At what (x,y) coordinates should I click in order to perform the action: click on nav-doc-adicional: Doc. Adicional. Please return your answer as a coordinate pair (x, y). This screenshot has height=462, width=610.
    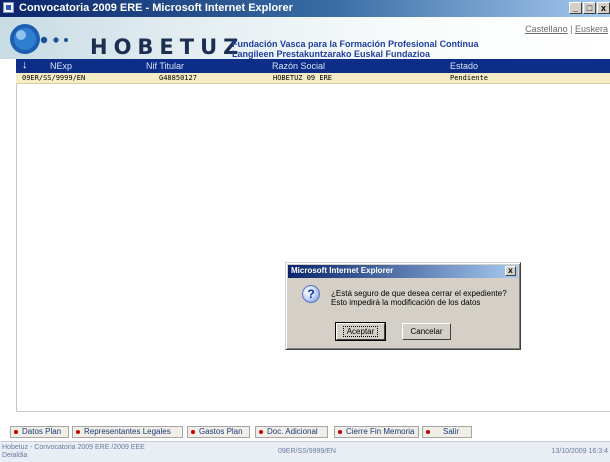
    Looking at the image, I should click on (291, 432).